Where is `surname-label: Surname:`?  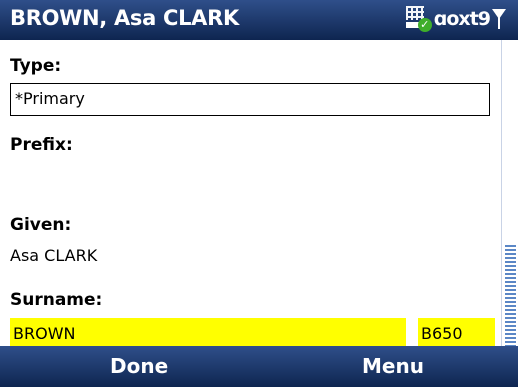
surname-label: Surname: is located at coordinates (56, 300).